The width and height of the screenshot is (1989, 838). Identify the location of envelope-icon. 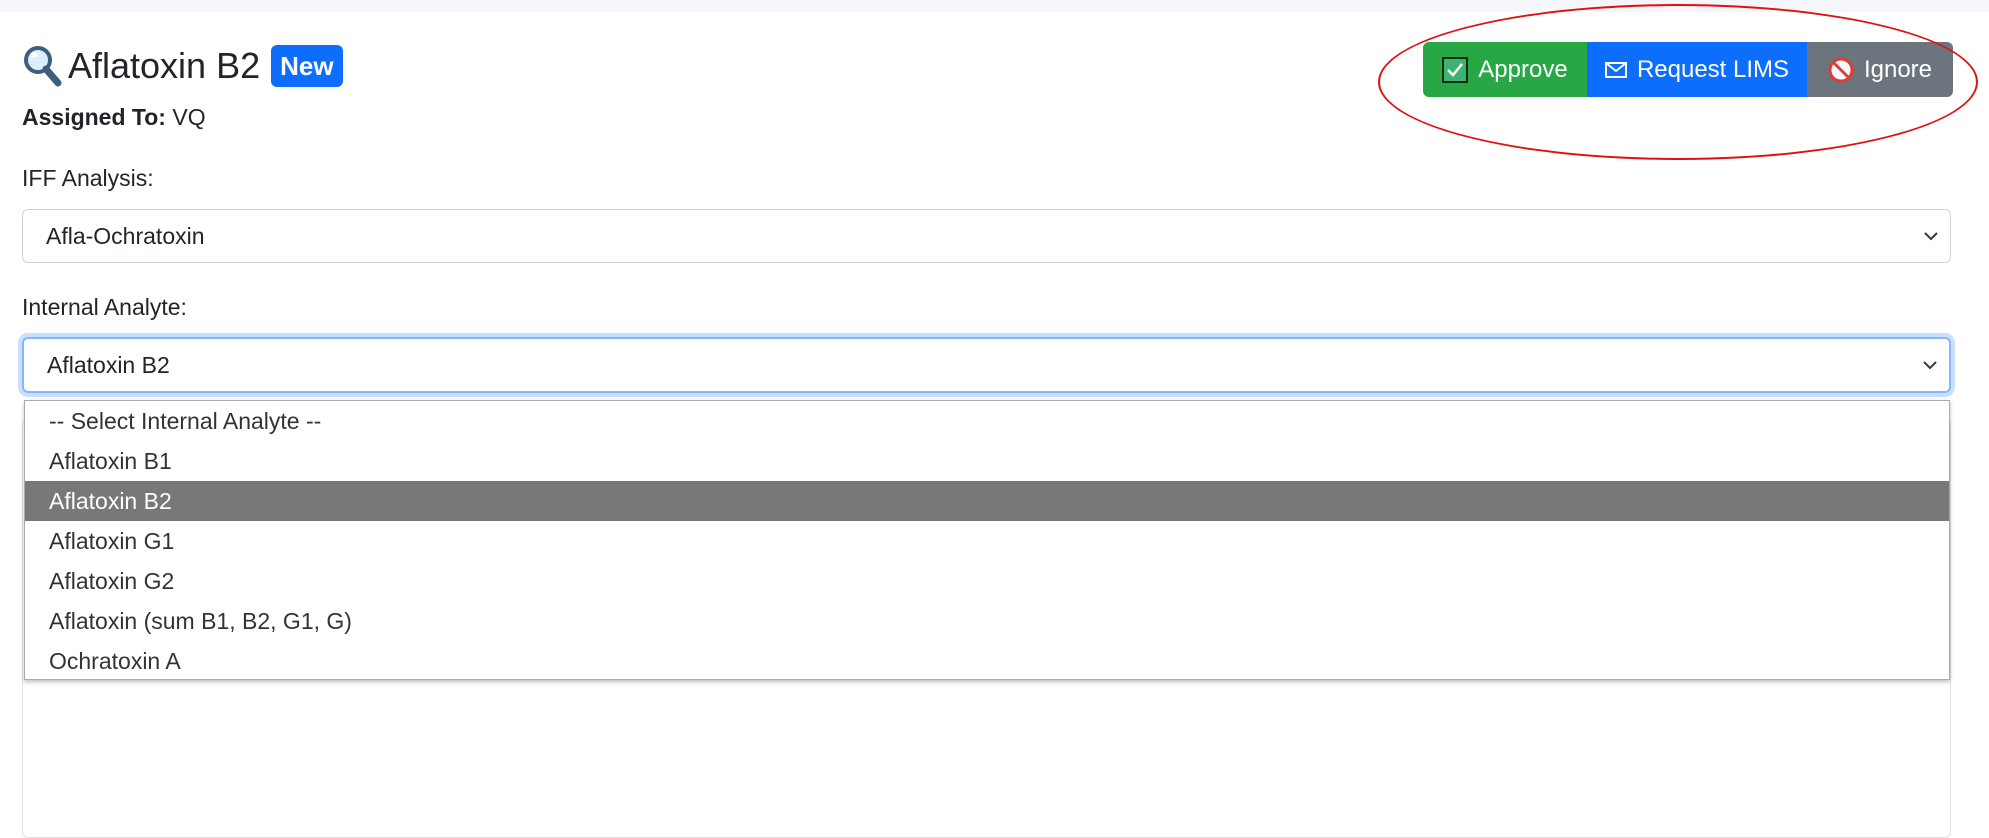
(1615, 69).